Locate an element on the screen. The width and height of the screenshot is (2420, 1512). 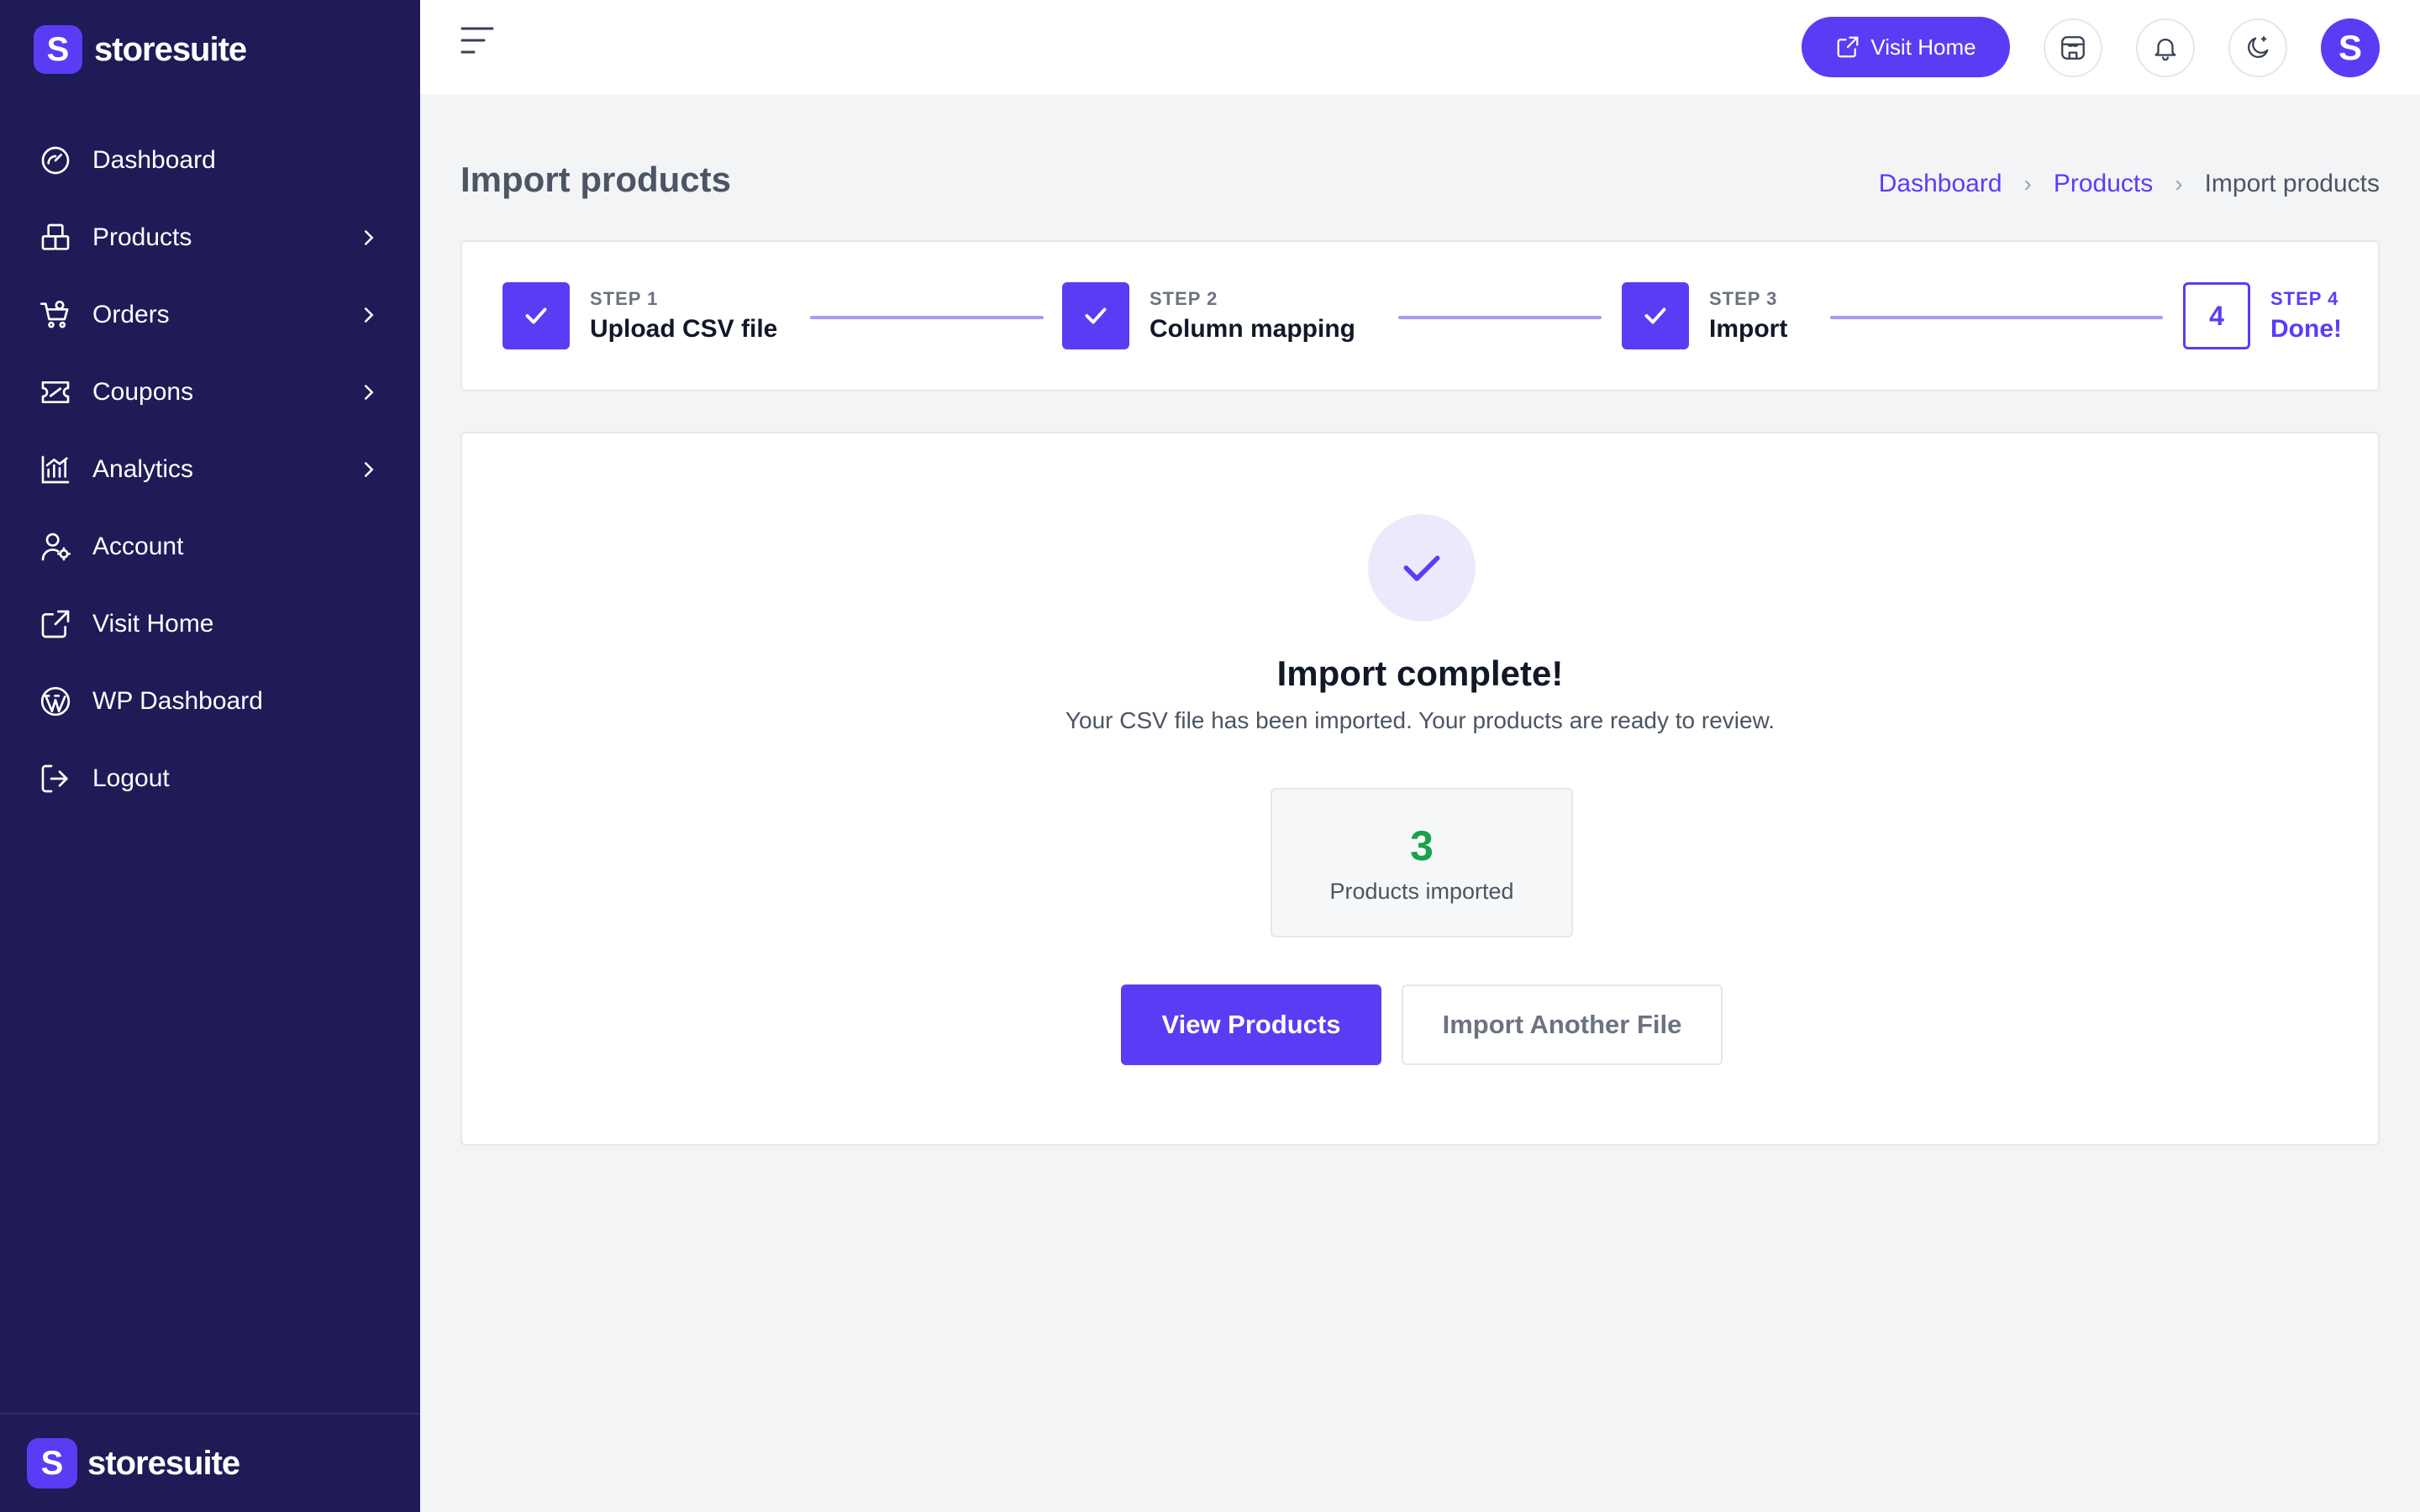
step-current-badge: 4 is located at coordinates (2216, 315).